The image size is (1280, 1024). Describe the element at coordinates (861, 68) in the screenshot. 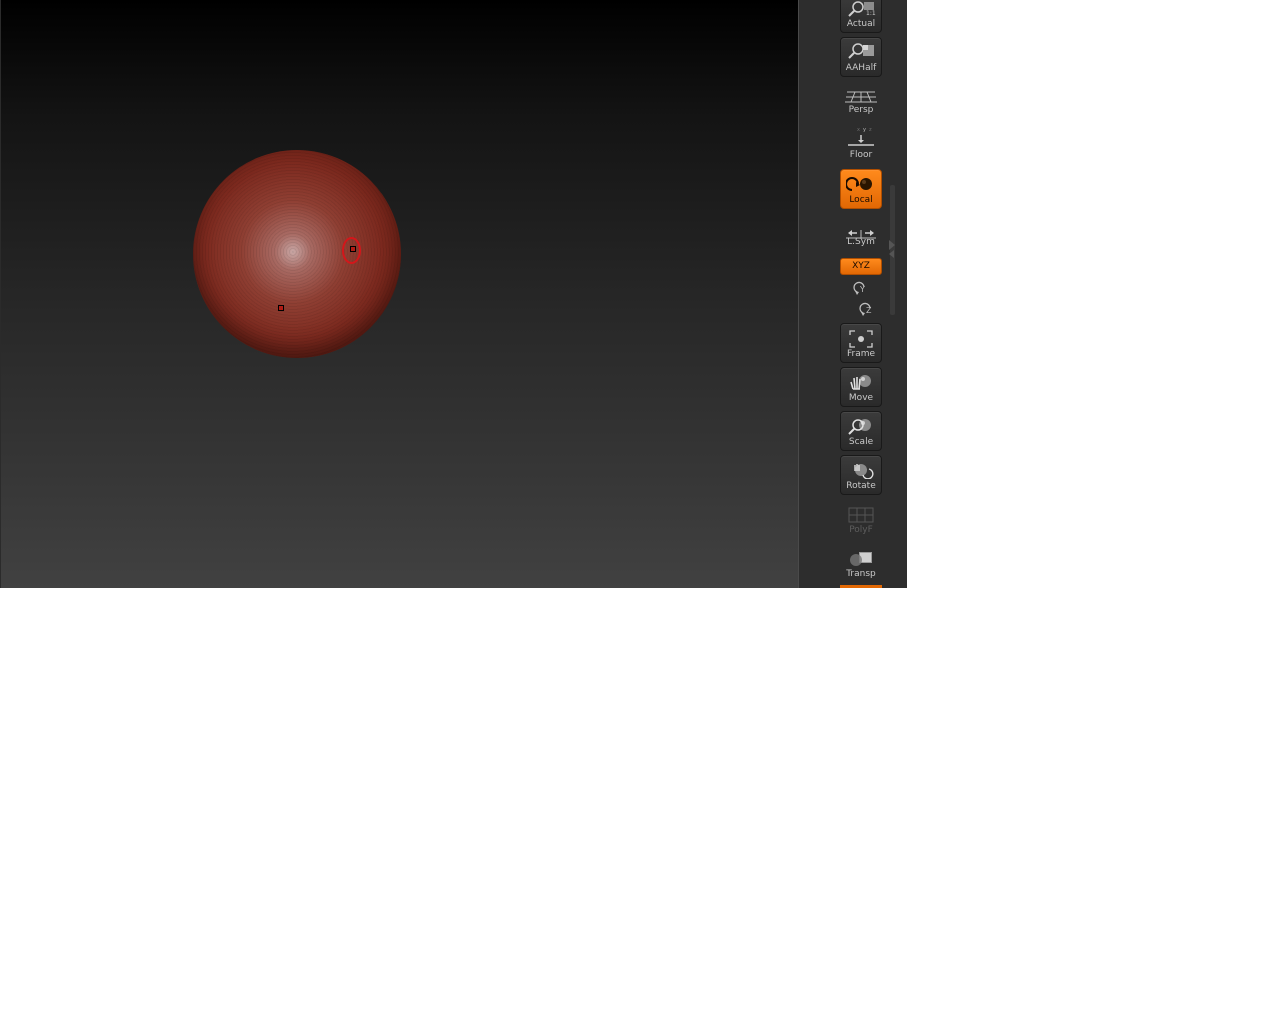

I see `aahalf-label: AAHalf` at that location.